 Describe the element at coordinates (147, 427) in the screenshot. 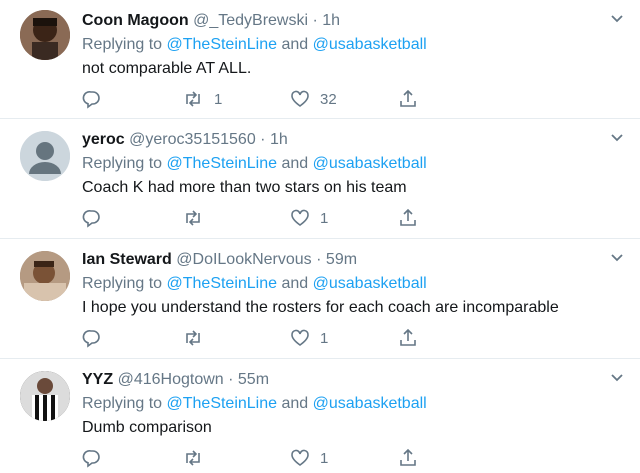

I see `tweet-text: Dumb comparison` at that location.